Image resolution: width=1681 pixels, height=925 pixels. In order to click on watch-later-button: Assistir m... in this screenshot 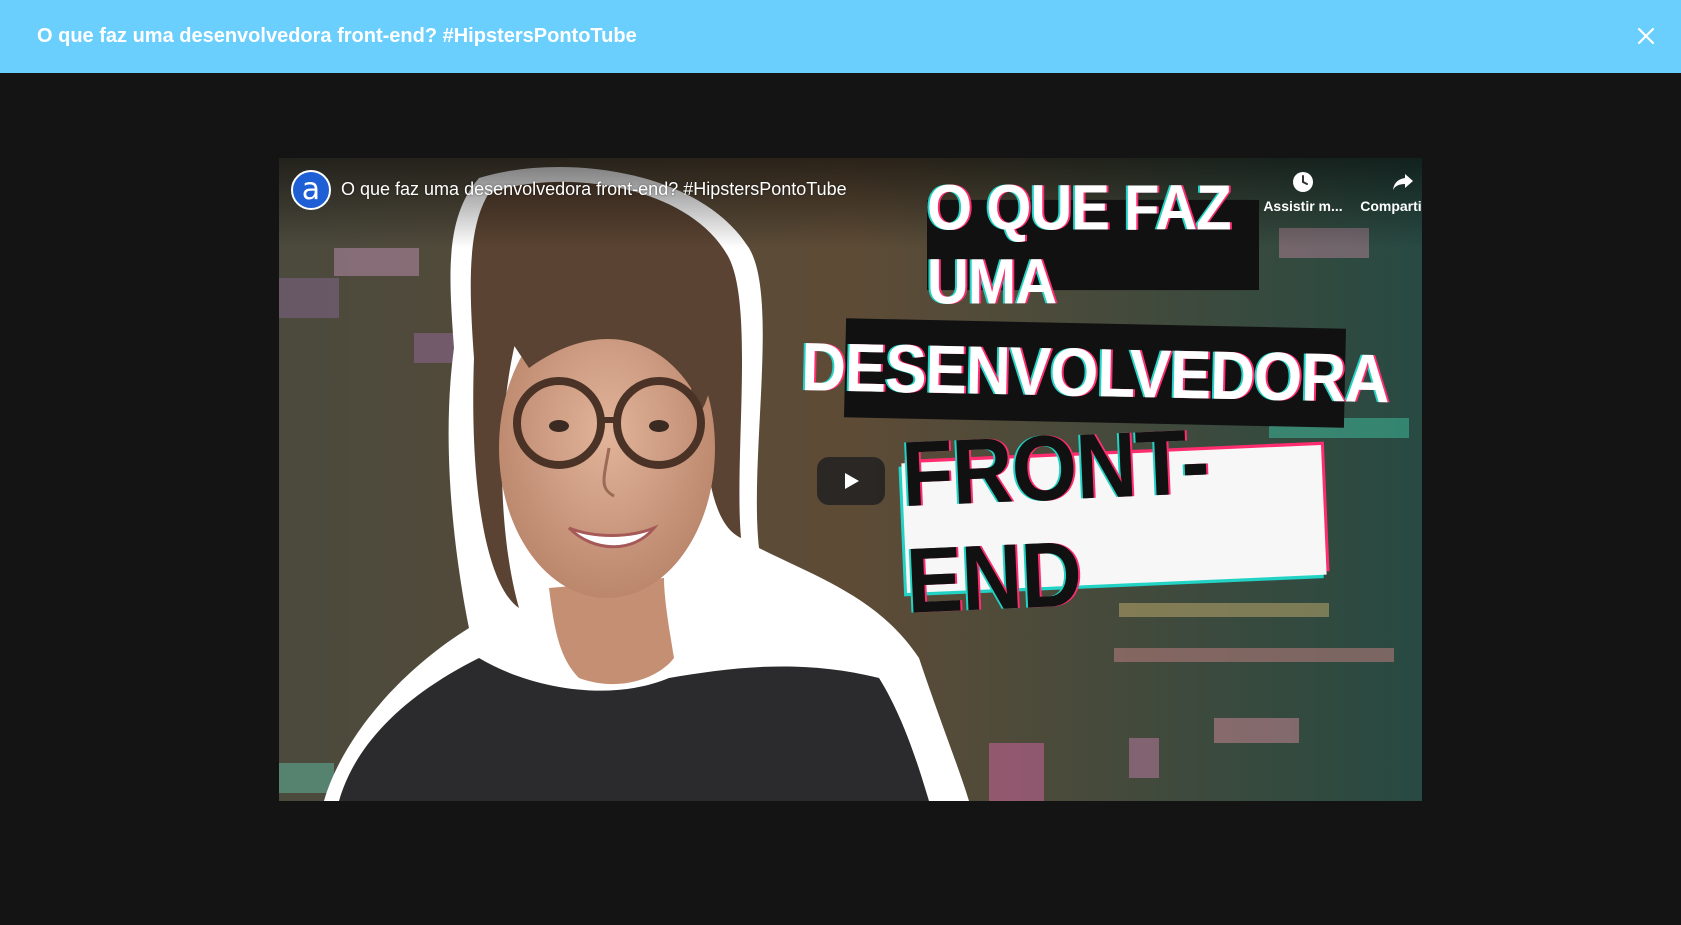, I will do `click(1303, 192)`.